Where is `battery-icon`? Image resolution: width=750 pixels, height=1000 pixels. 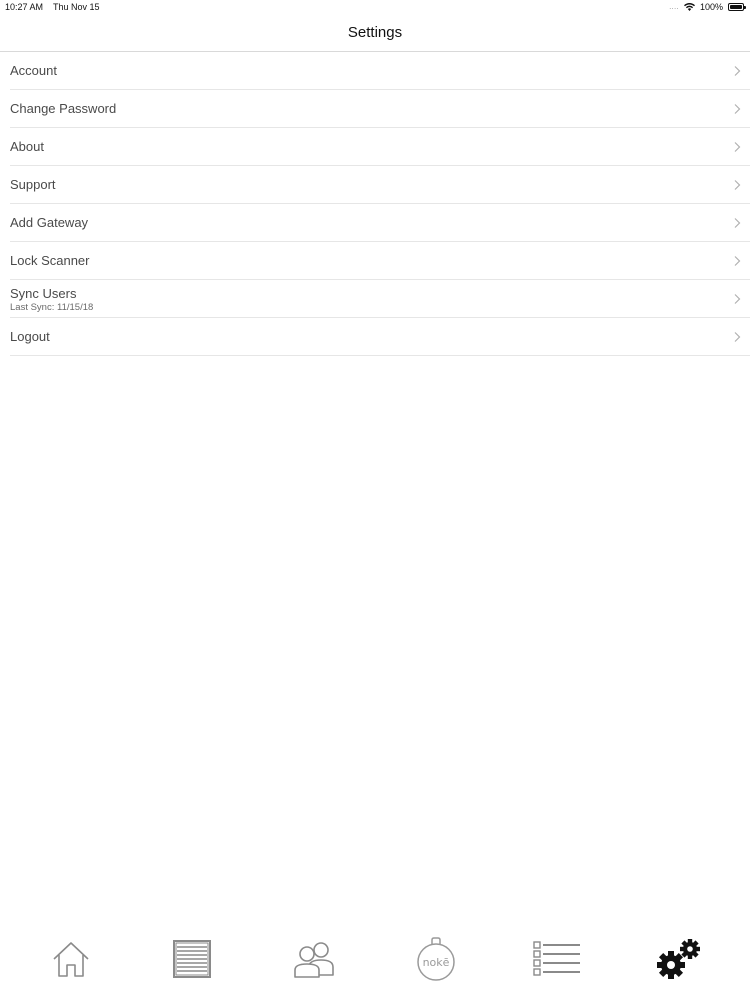
battery-icon is located at coordinates (737, 7).